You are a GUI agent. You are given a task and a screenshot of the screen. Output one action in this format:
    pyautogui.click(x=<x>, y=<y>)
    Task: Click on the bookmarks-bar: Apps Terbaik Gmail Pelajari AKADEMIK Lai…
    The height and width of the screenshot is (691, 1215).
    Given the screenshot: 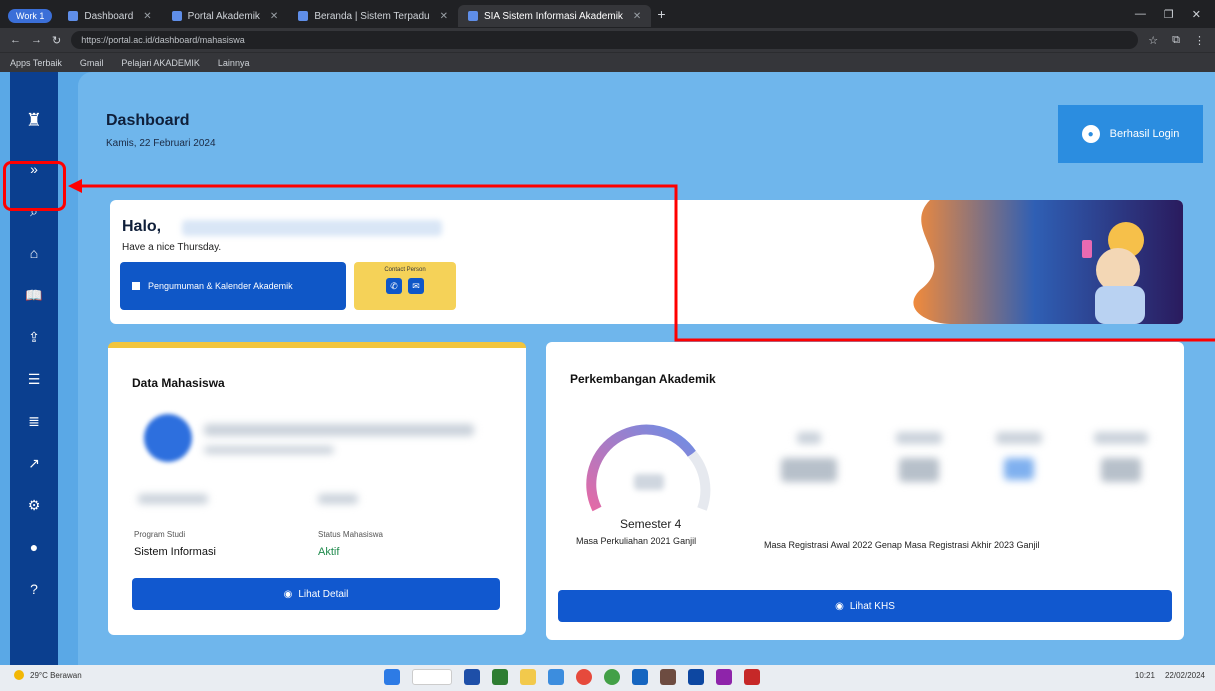 What is the action you would take?
    pyautogui.click(x=607, y=62)
    